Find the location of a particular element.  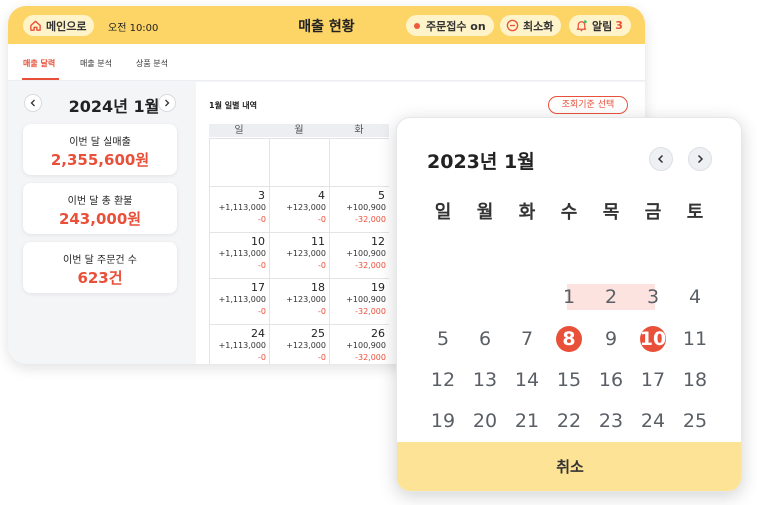

current-month: 2024년 1월 is located at coordinates (114, 106).